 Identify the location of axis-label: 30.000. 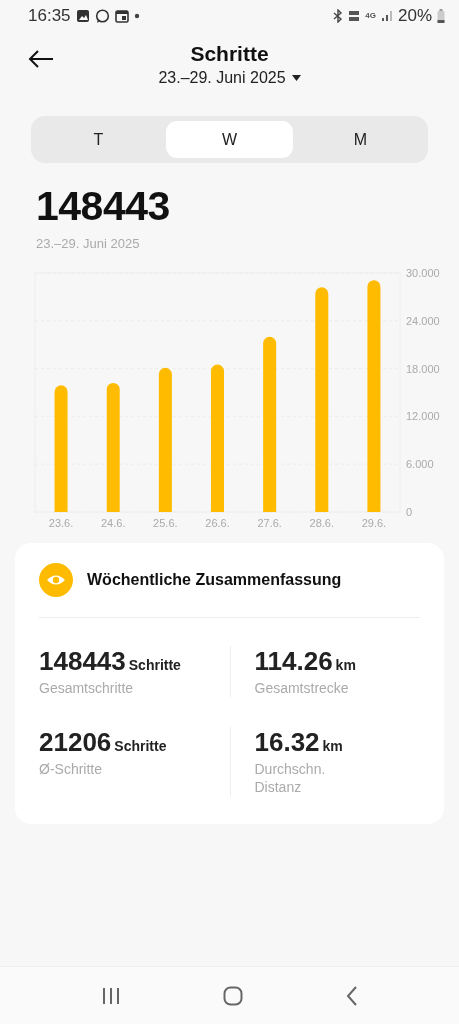
(423, 273).